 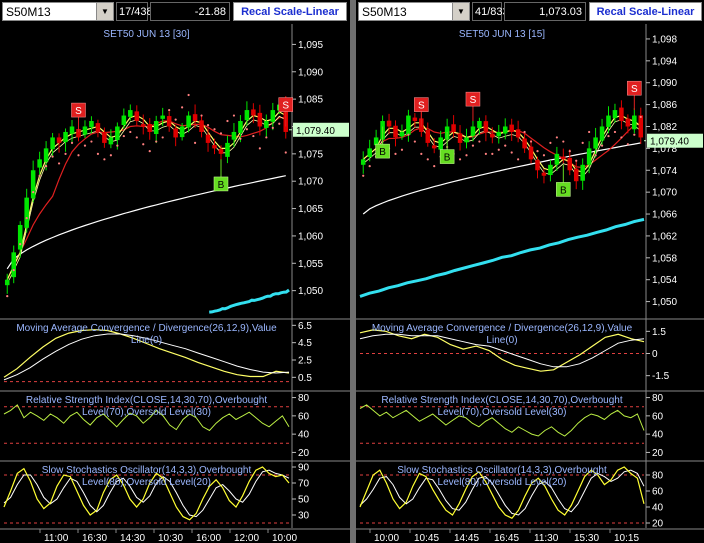 What do you see at coordinates (56, 538) in the screenshot?
I see `time-tick-label: 11:00` at bounding box center [56, 538].